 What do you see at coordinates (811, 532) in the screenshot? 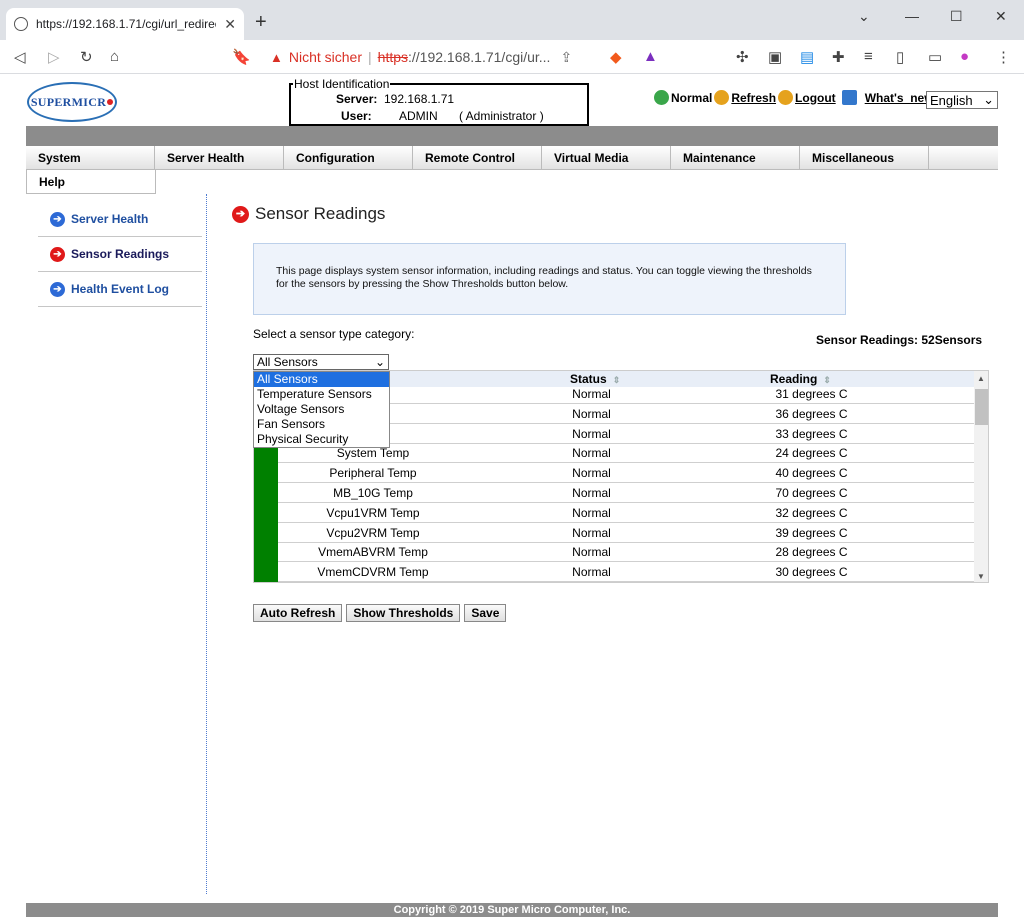
I see `sensor-reading: 39 degrees C` at bounding box center [811, 532].